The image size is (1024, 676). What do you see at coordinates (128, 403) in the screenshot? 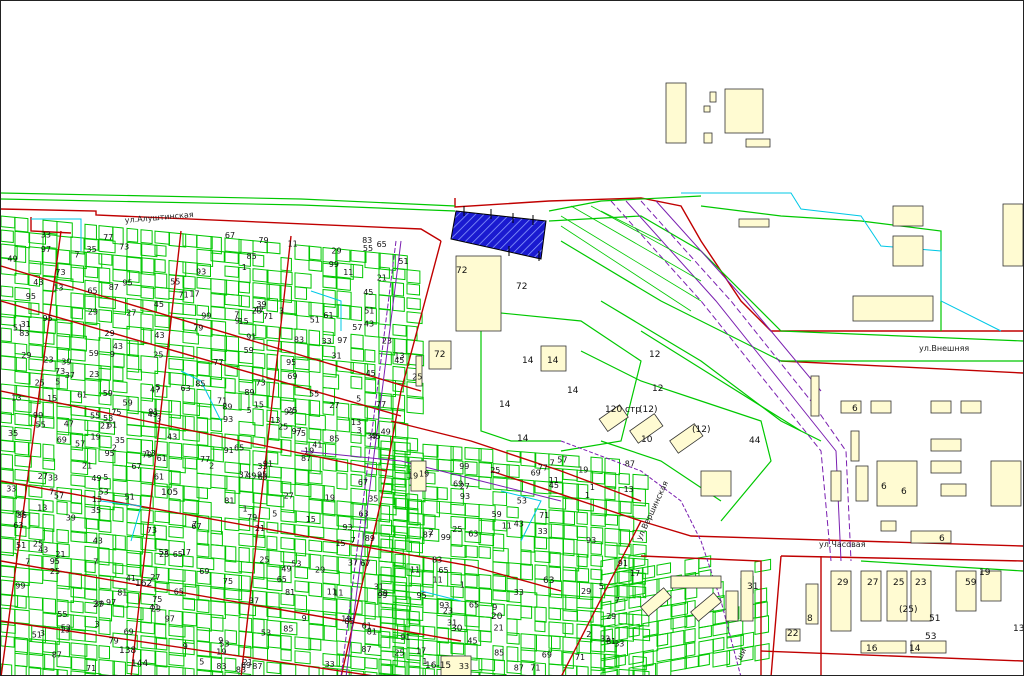
I see `parcel-number: 59` at bounding box center [128, 403].